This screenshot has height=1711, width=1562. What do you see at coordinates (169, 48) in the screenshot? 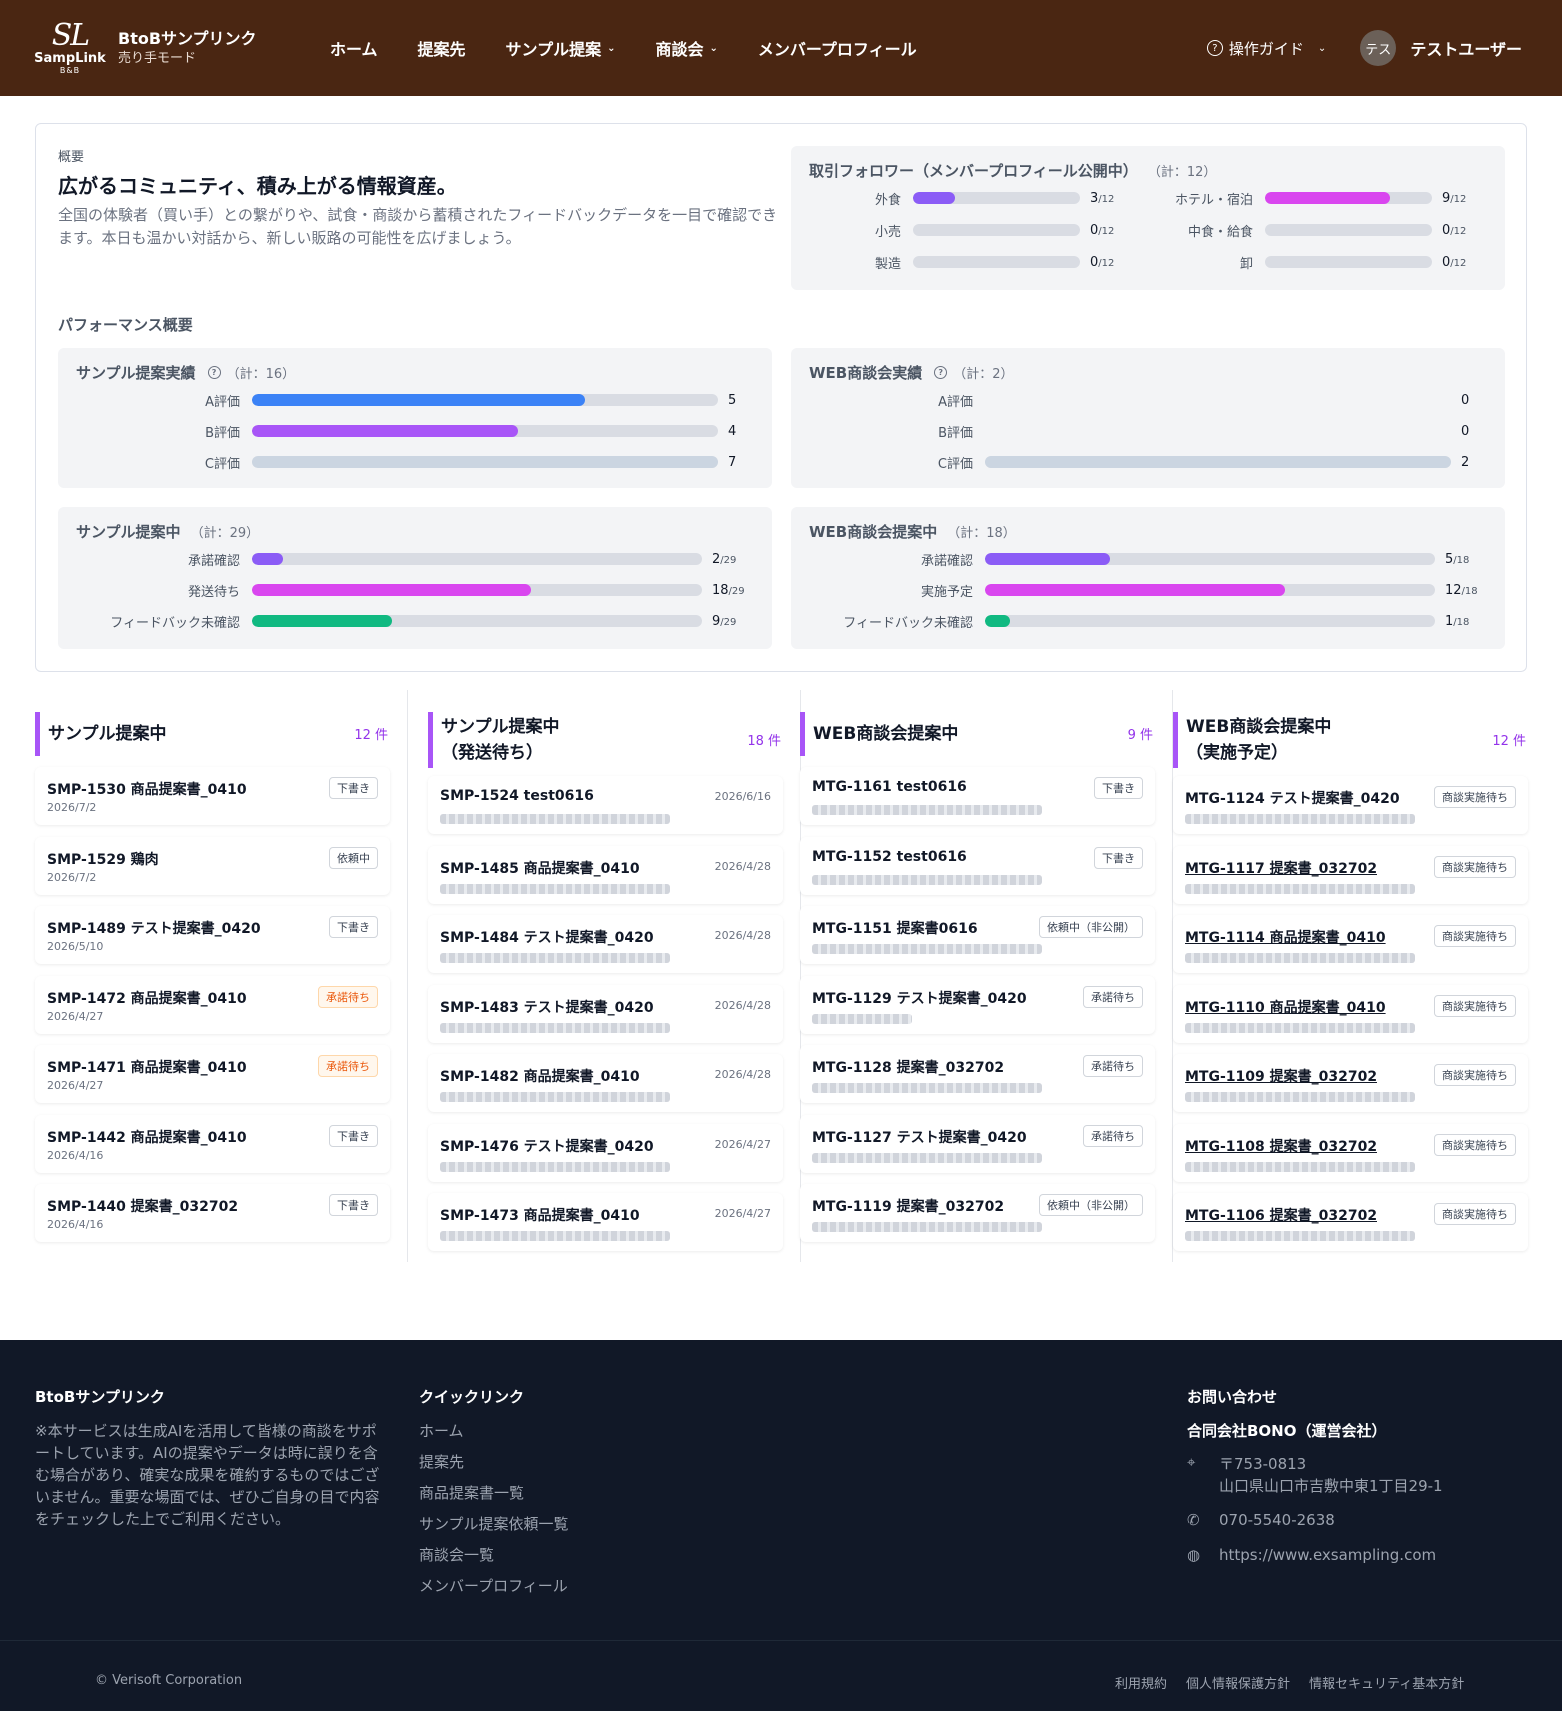
I see `logo: SL SampLink B&B BtoBサンプリンク 売り手モード` at bounding box center [169, 48].